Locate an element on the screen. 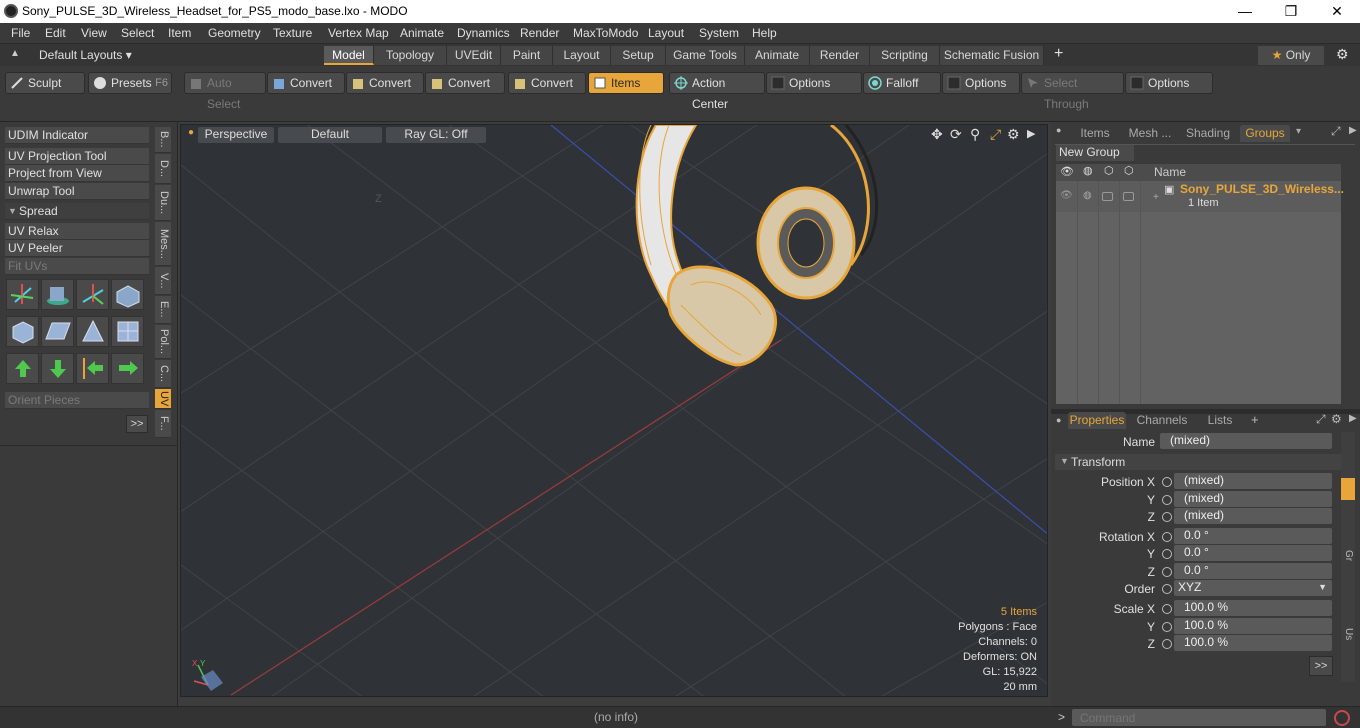 This screenshot has width=1360, height=728. sculpt-button: Sculpt is located at coordinates (45, 83).